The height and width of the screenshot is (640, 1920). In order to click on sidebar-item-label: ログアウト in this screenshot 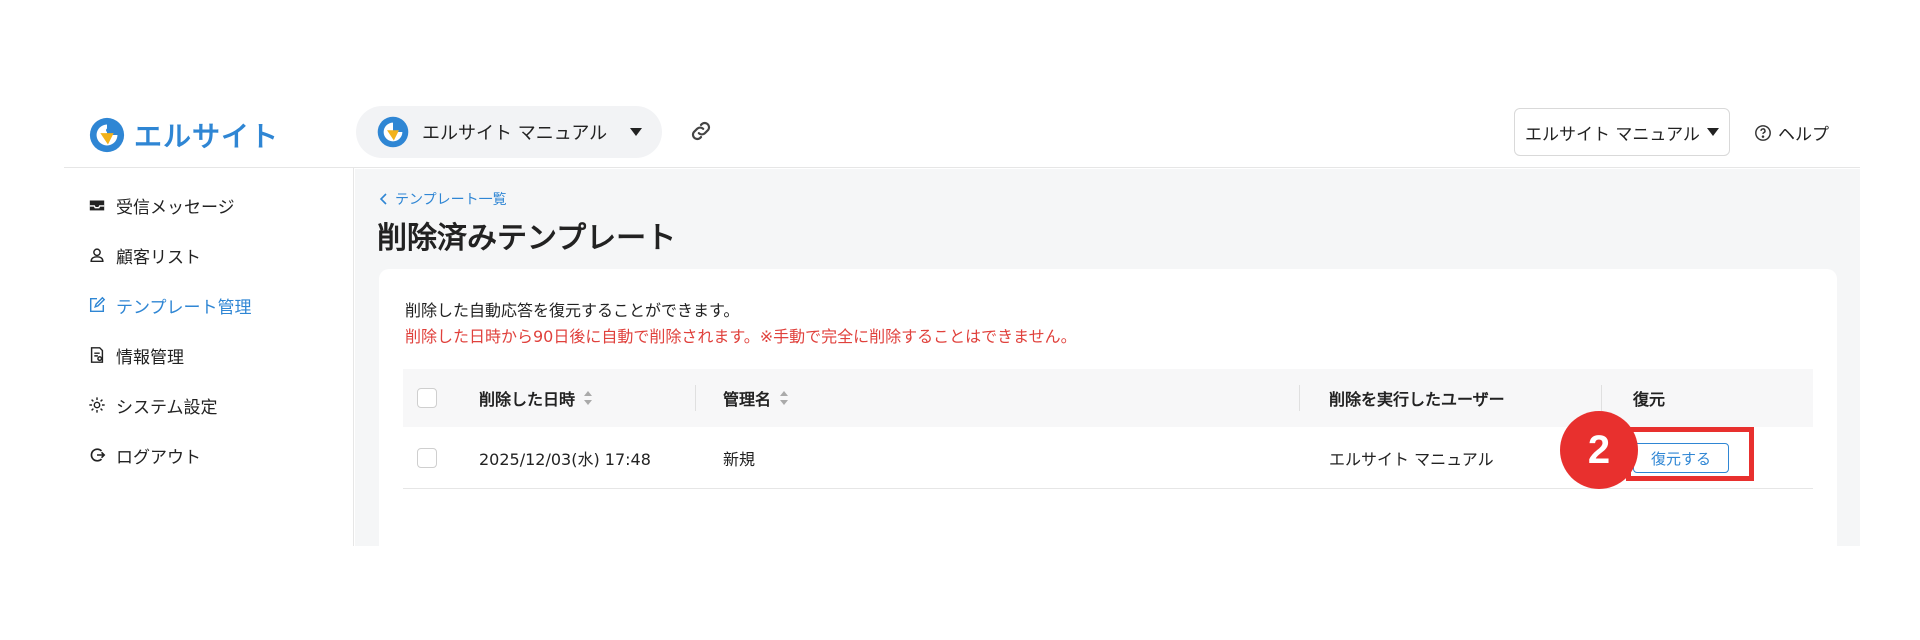, I will do `click(158, 457)`.